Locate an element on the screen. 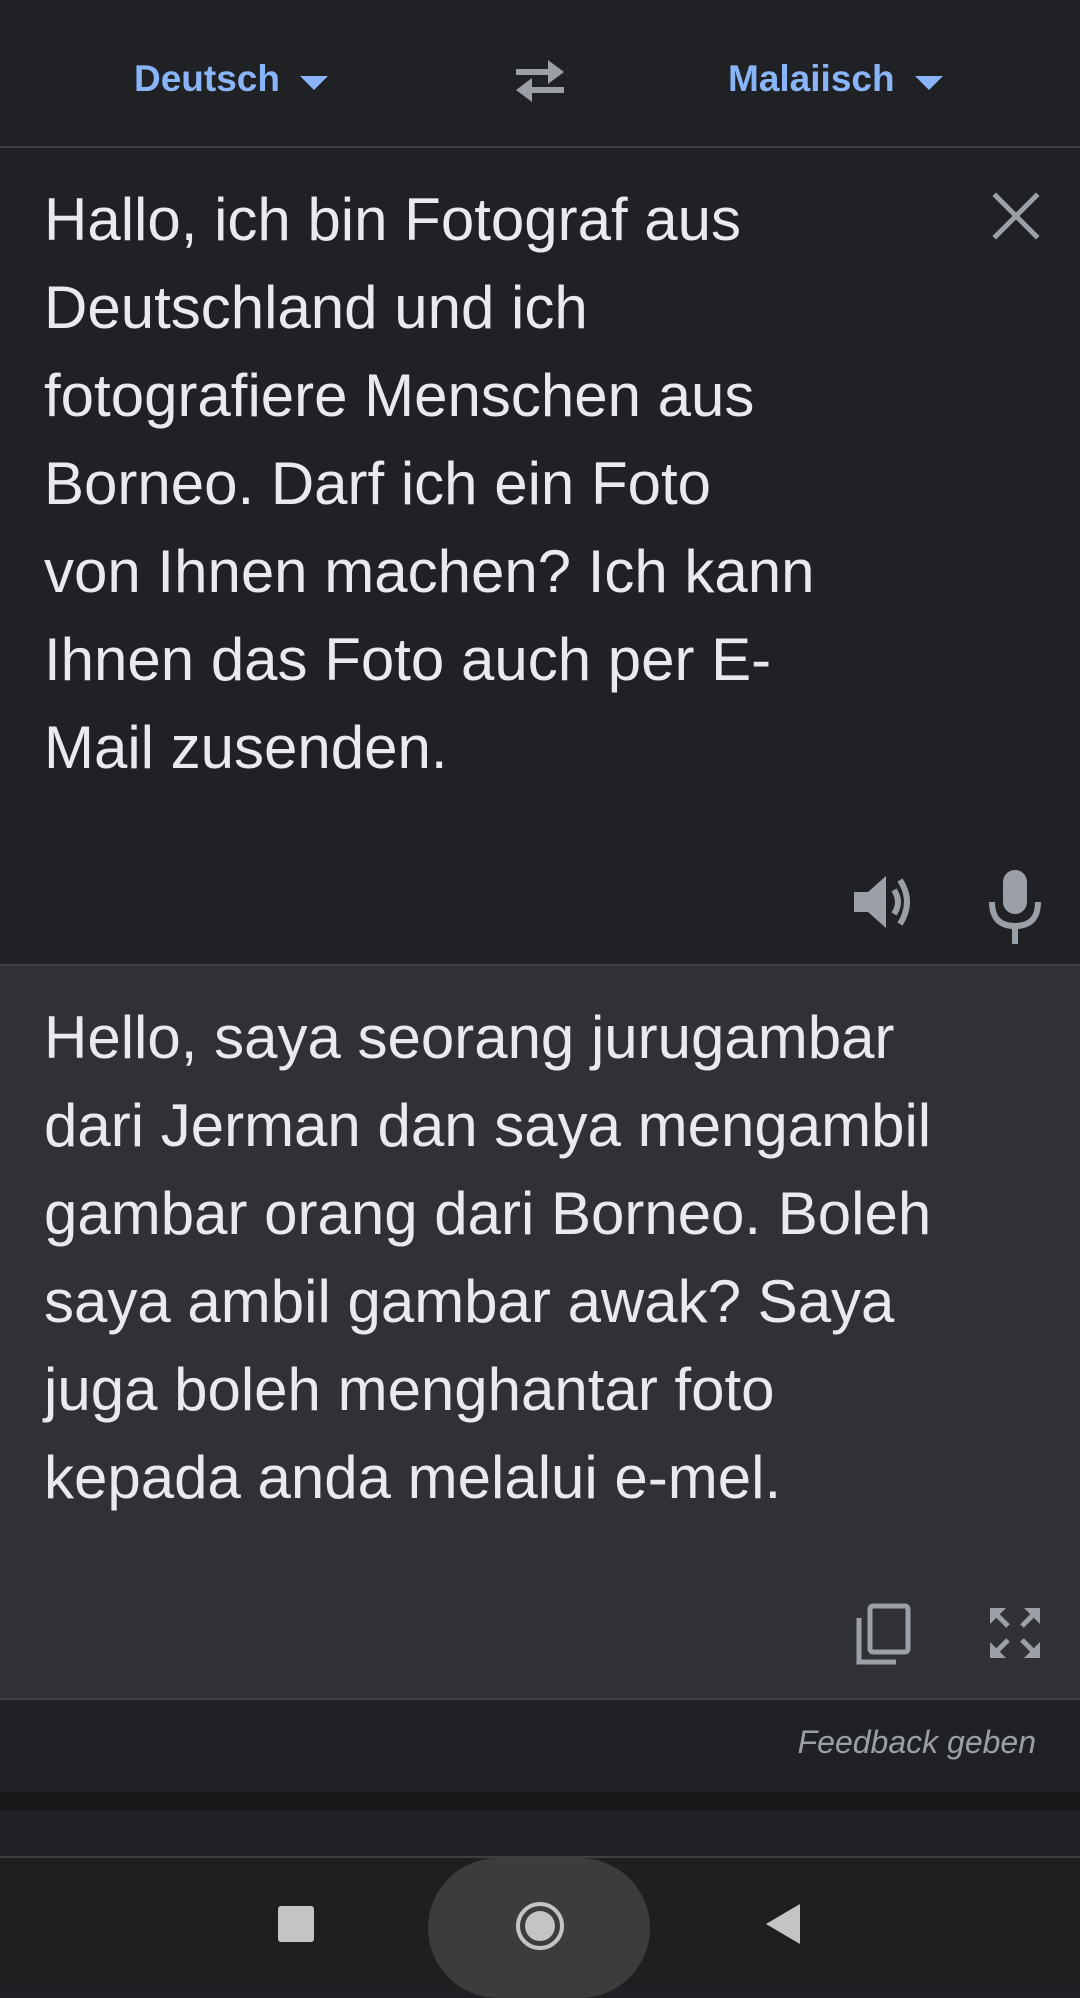  translation-text-line: saya ambil gambar awak? Saya is located at coordinates (469, 1301).